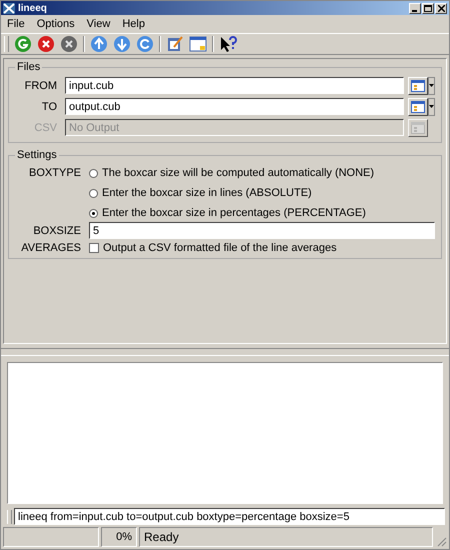 This screenshot has width=450, height=550. Describe the element at coordinates (119, 537) in the screenshot. I see `progress-percent: 0%` at that location.